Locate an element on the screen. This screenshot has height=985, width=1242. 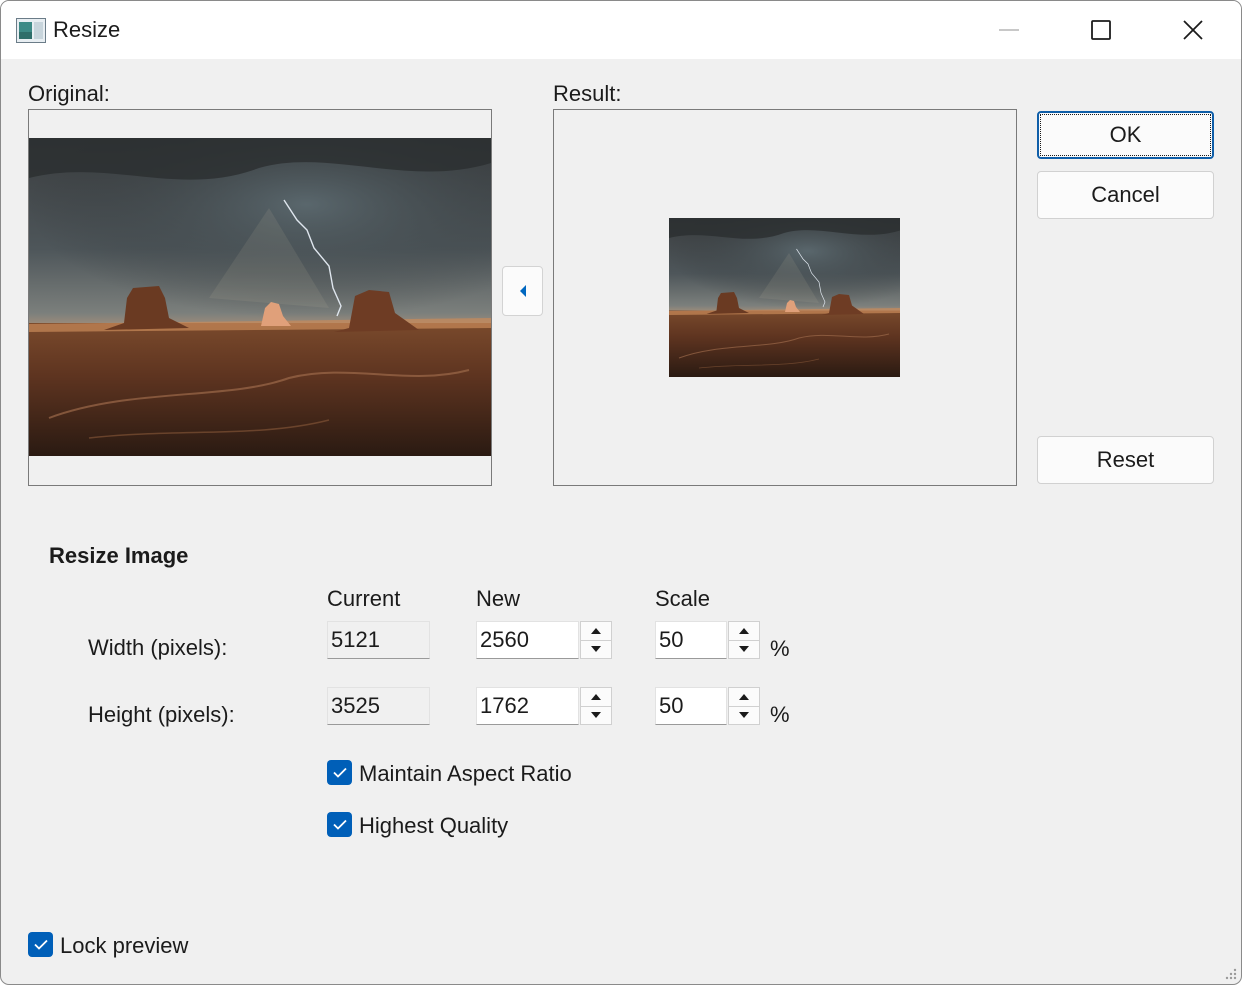
height-label: Height (pixels): is located at coordinates (161, 714).